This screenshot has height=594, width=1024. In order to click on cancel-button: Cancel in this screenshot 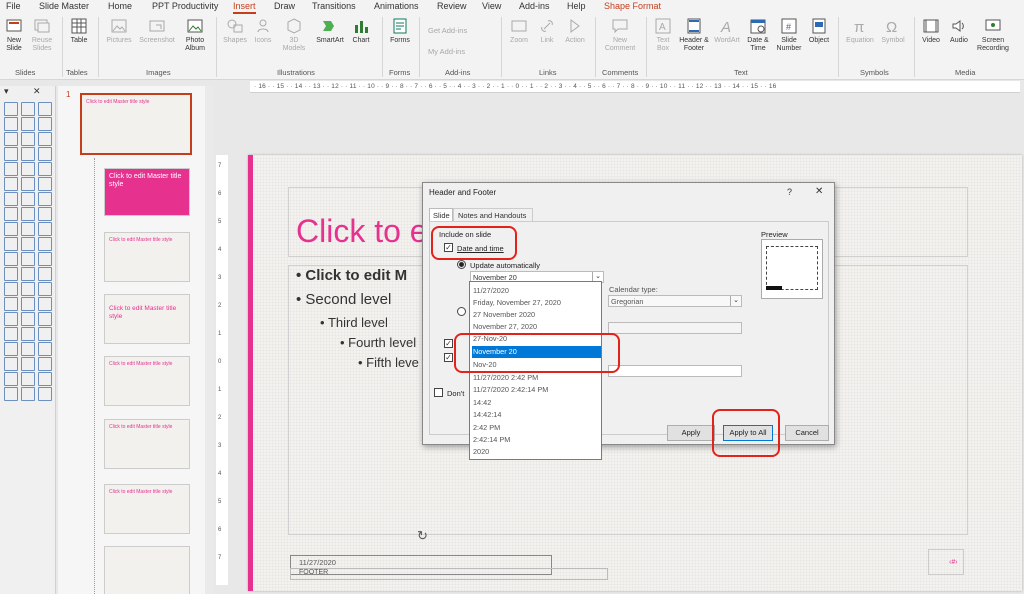, I will do `click(807, 433)`.